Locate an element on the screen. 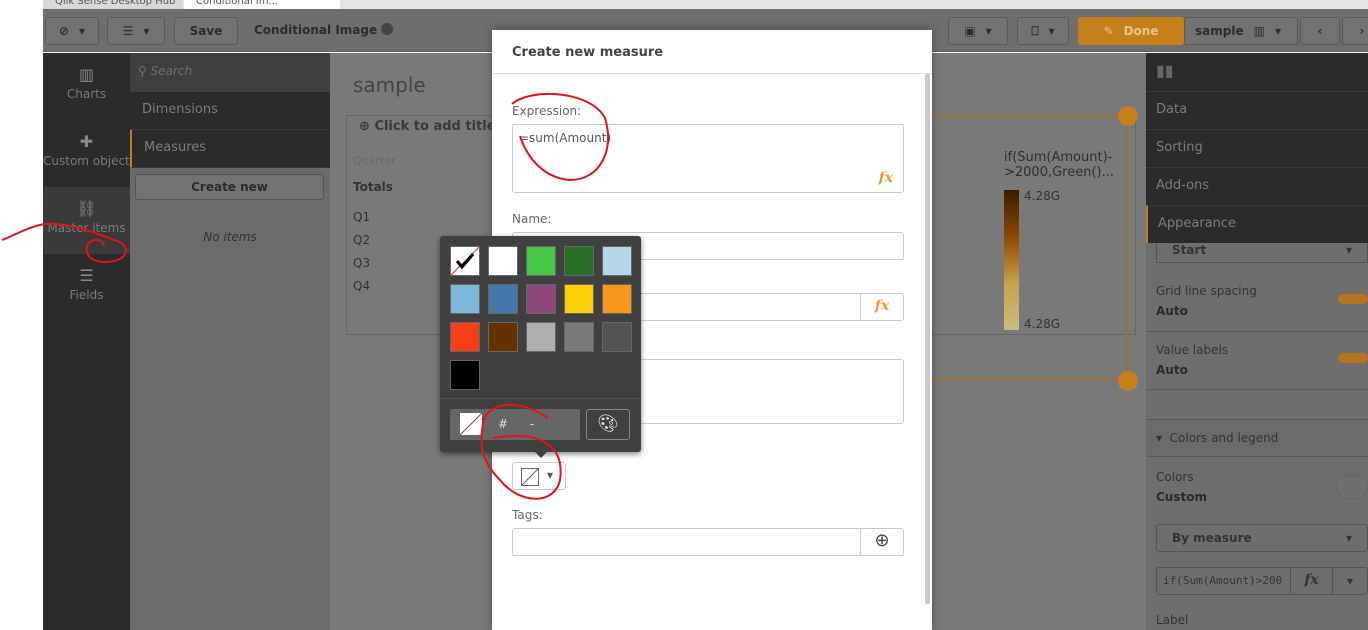 This screenshot has height=630, width=1368. tab-appearance: Appearance is located at coordinates (1257, 224).